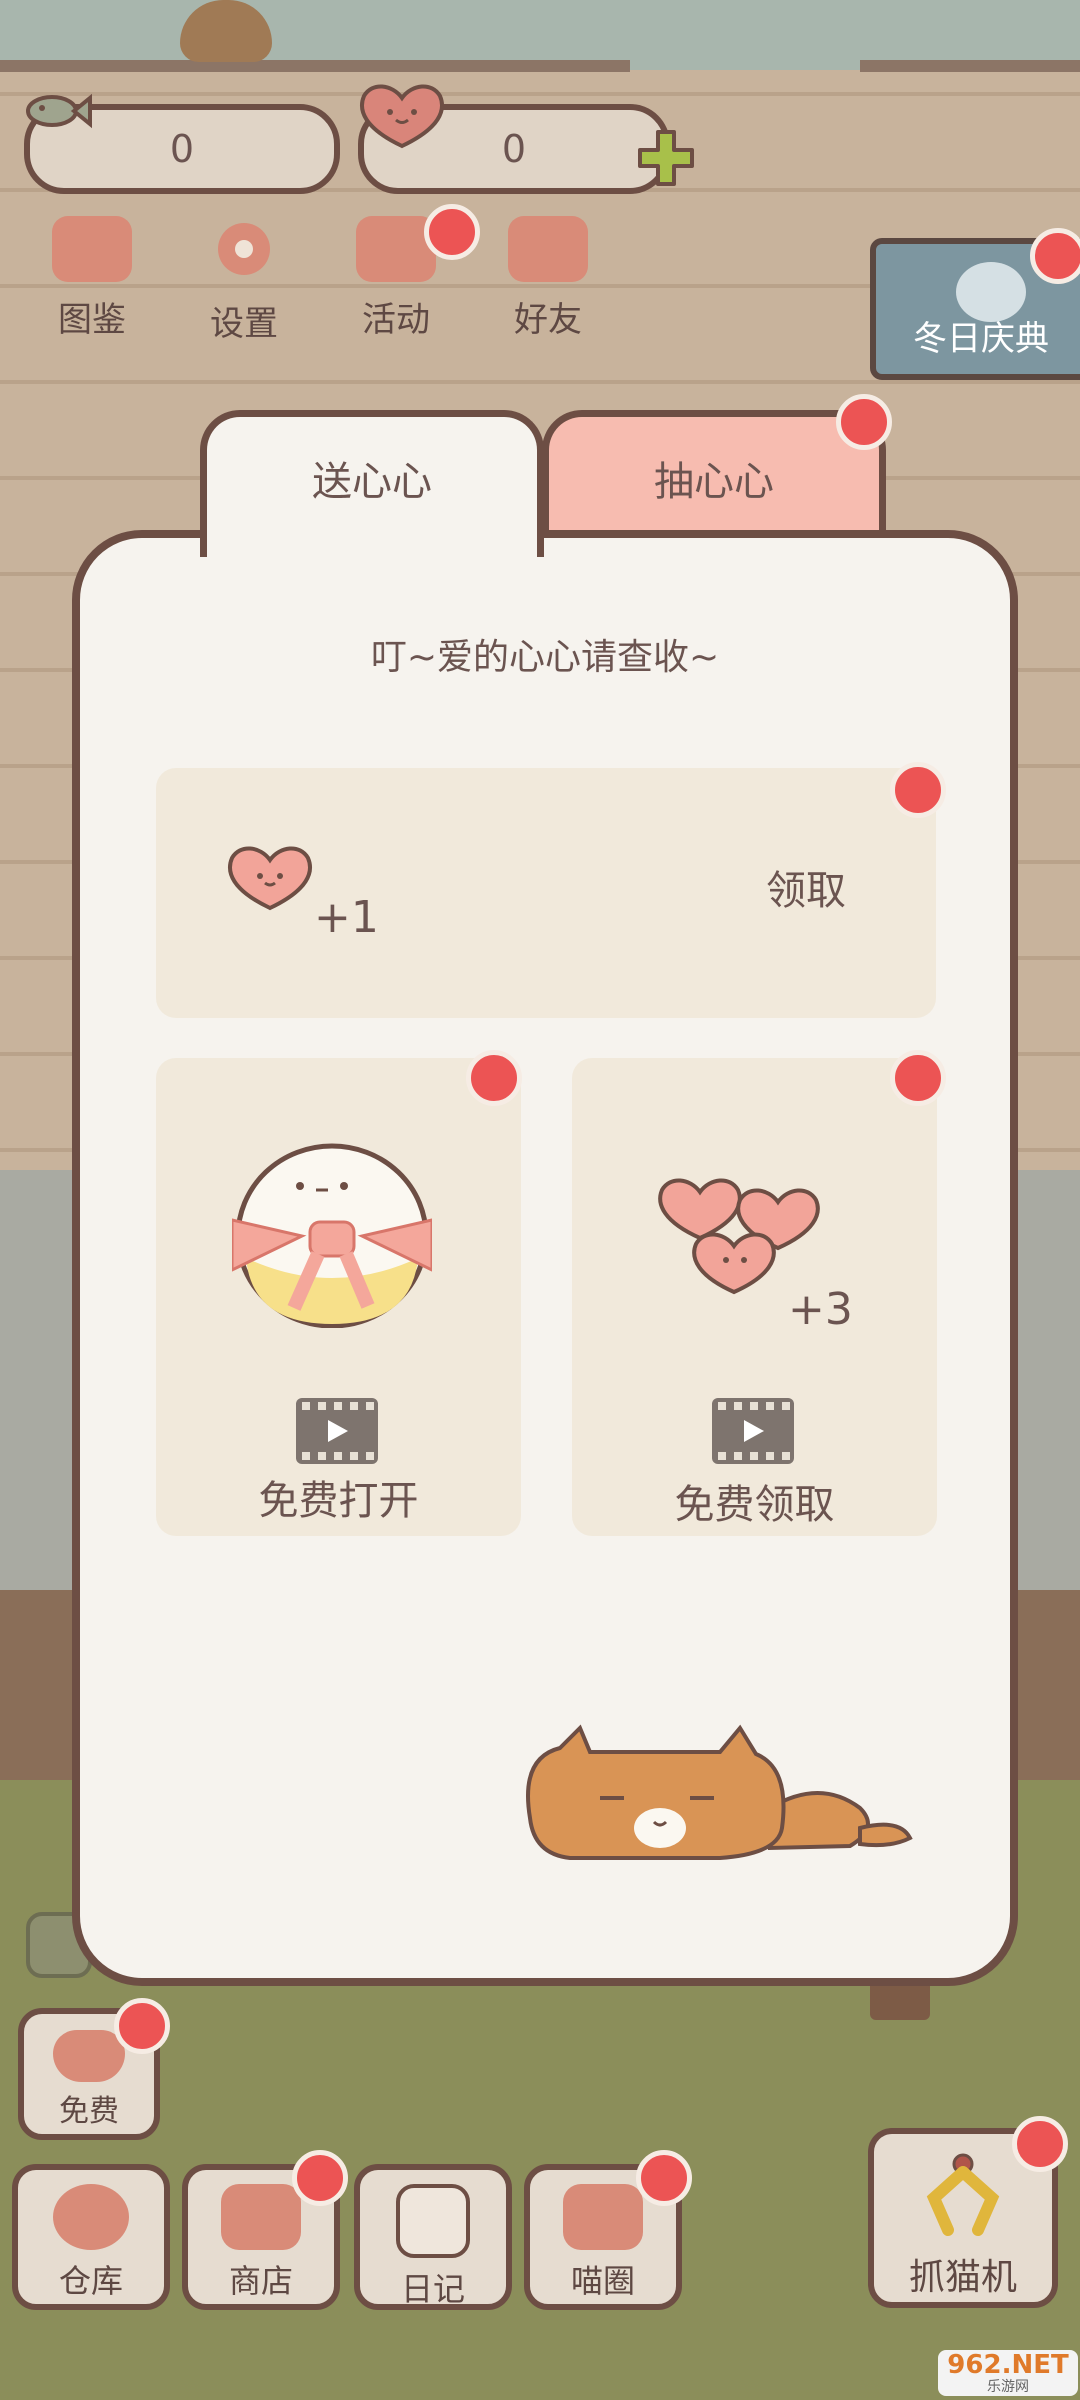 The height and width of the screenshot is (2400, 1080). Describe the element at coordinates (432, 2289) in the screenshot. I see `nav-diary-label: 日记` at that location.